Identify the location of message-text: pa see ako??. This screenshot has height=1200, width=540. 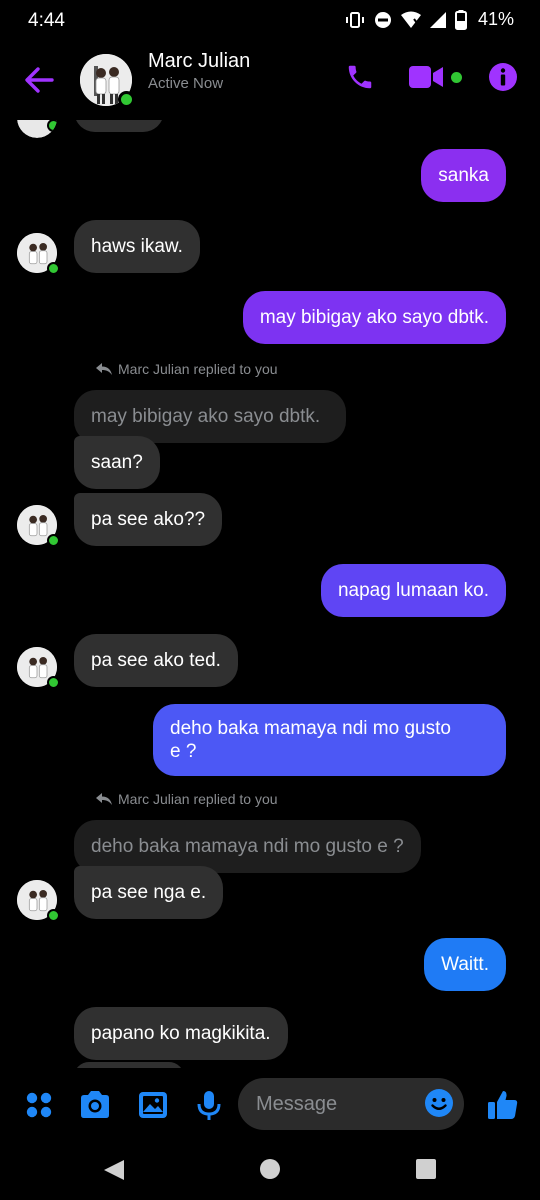
(148, 519).